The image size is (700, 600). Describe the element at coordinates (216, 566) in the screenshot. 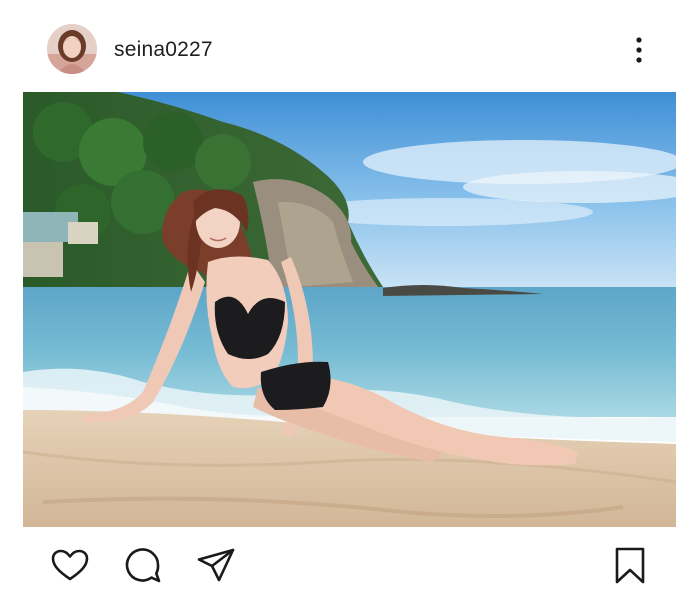

I see `send-icon` at that location.